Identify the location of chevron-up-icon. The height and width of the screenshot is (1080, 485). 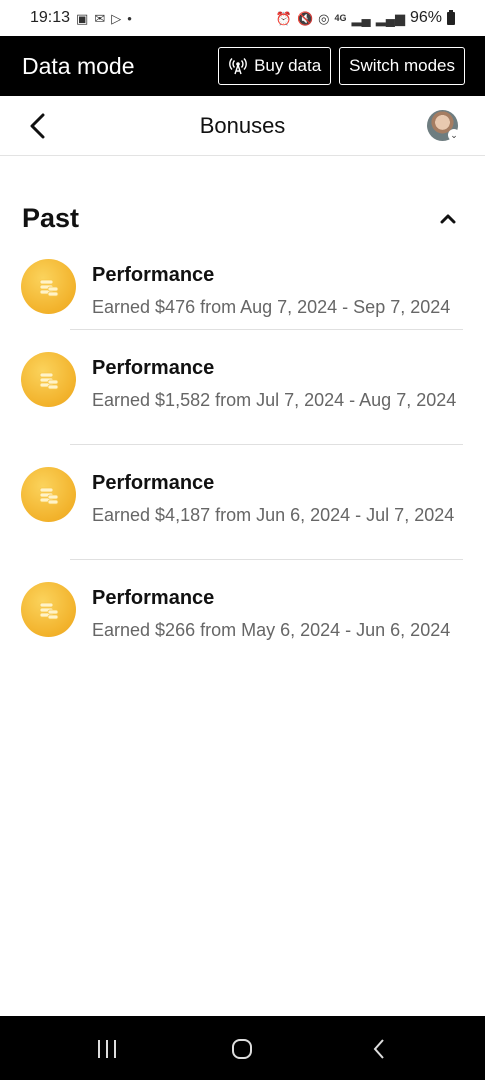
(448, 218).